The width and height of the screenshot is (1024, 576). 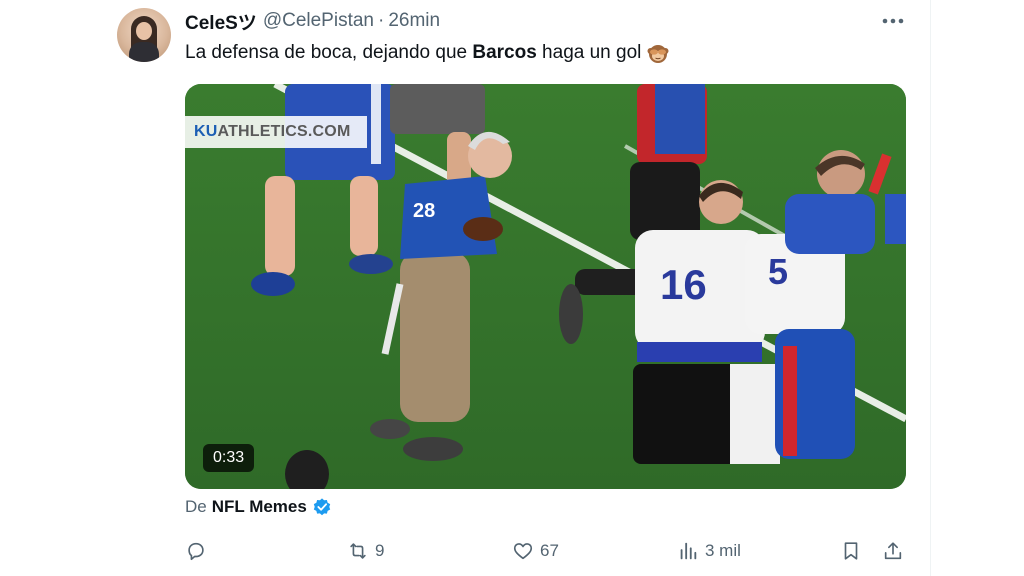 I want to click on jersey-number-28: 28, so click(x=424, y=211).